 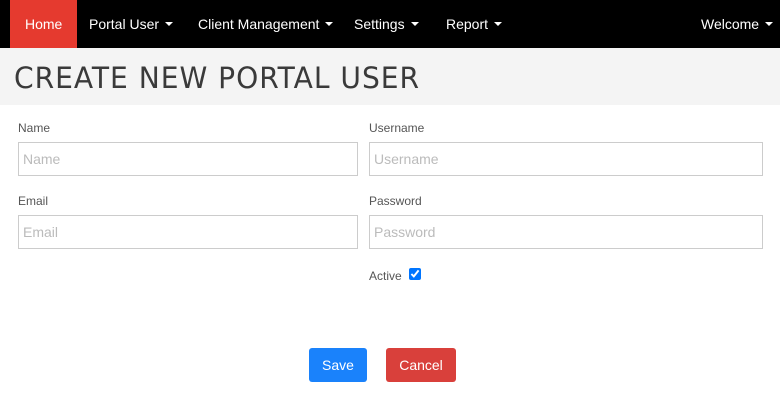 I want to click on nav-report: Report, so click(x=474, y=24).